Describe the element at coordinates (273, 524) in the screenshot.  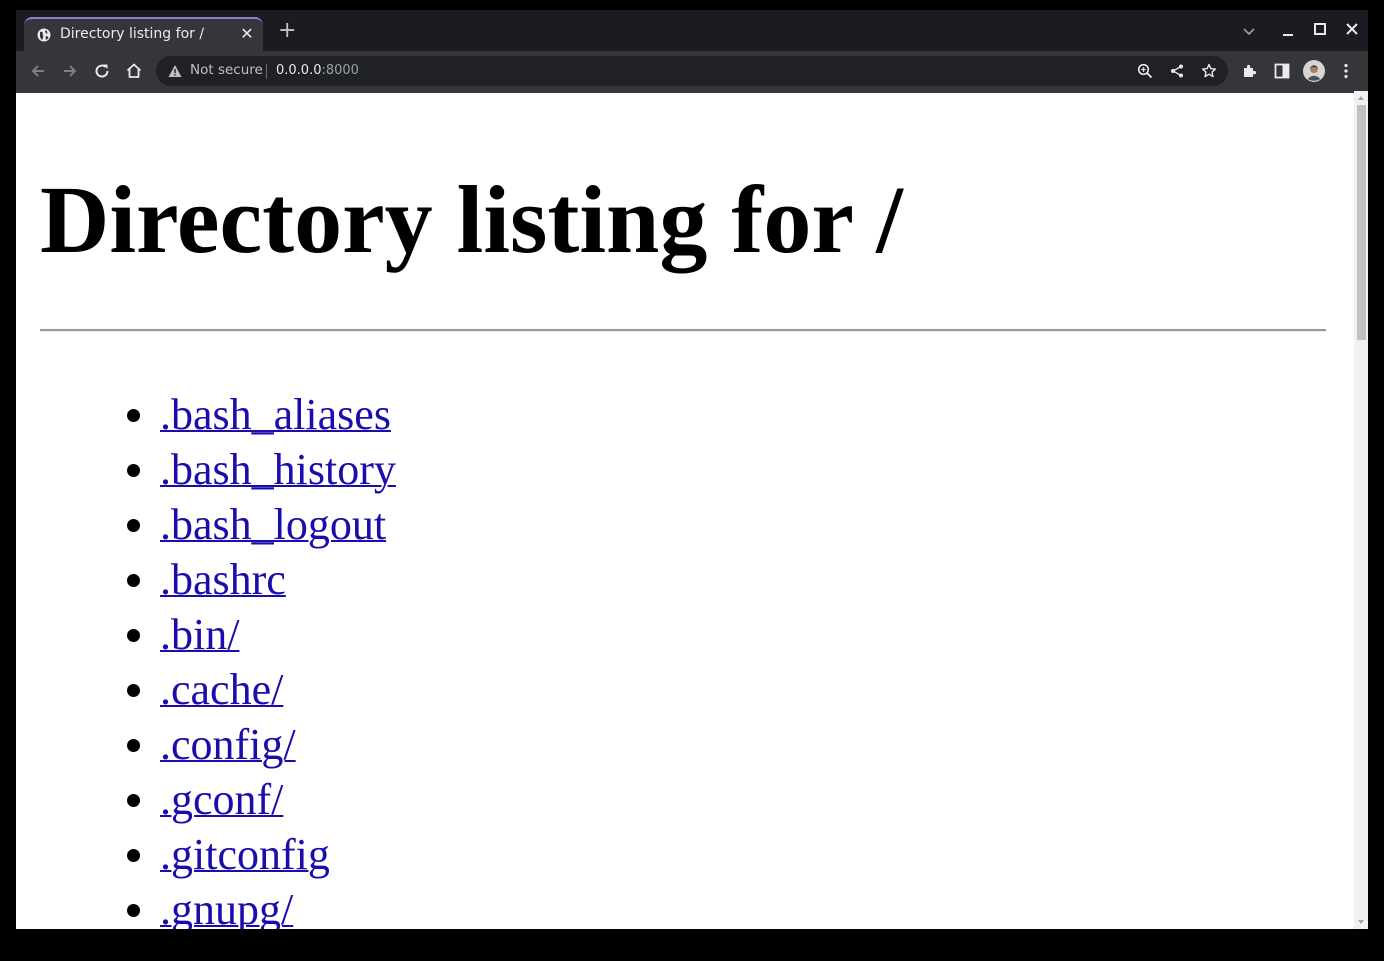
I see `directory-entry-link: .bash_logout` at that location.